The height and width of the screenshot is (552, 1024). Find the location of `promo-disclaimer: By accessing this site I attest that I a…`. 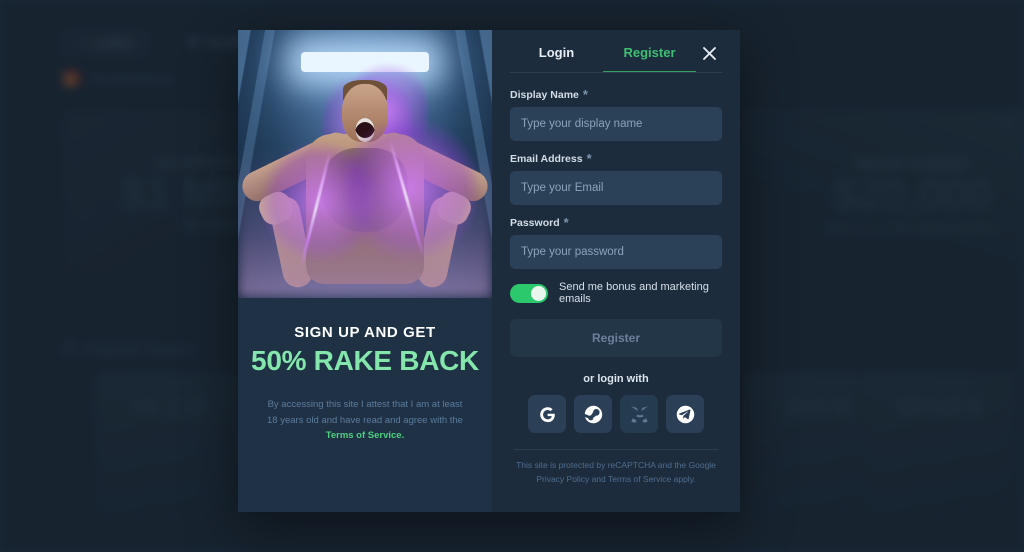

promo-disclaimer: By accessing this site I attest that I a… is located at coordinates (365, 420).